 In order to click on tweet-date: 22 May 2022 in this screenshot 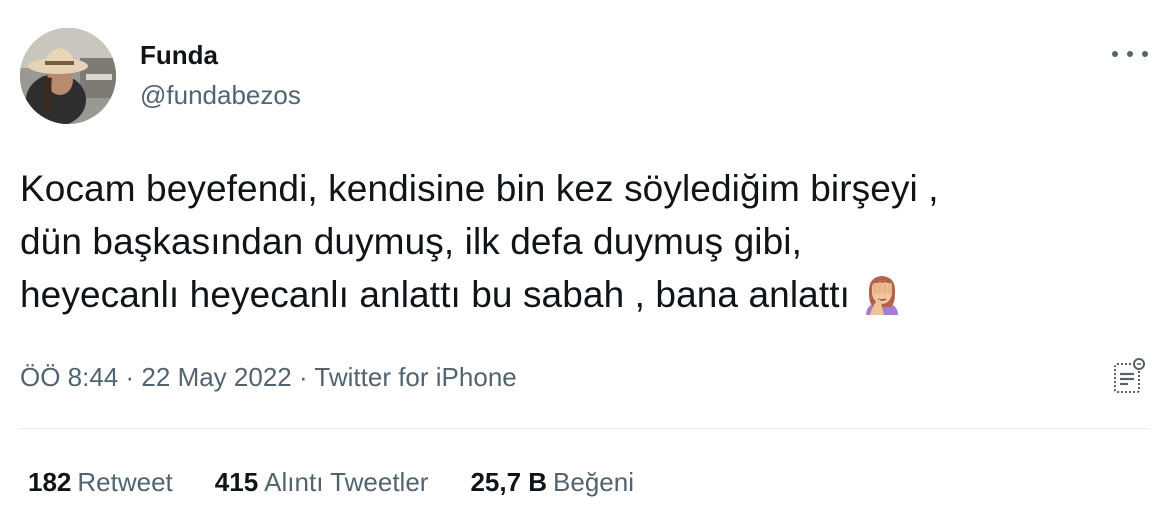, I will do `click(216, 377)`.